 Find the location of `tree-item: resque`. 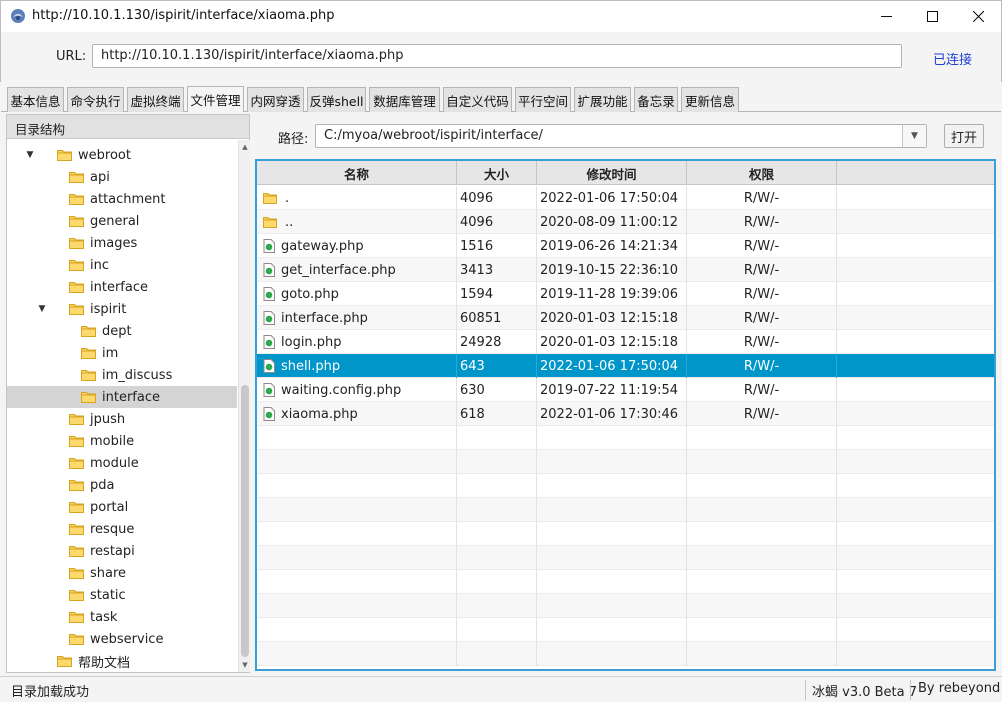

tree-item: resque is located at coordinates (122, 529).